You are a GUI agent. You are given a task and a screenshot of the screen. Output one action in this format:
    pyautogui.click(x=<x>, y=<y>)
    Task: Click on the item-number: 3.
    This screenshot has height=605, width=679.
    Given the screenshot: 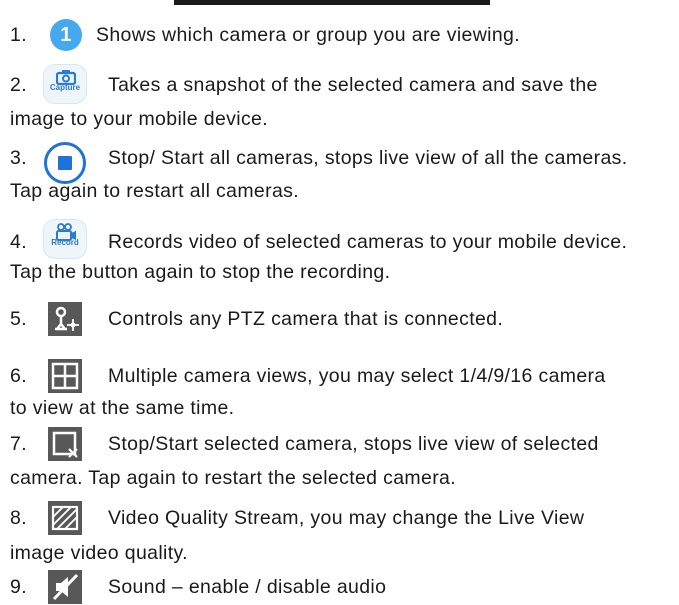 What is the action you would take?
    pyautogui.click(x=18, y=158)
    